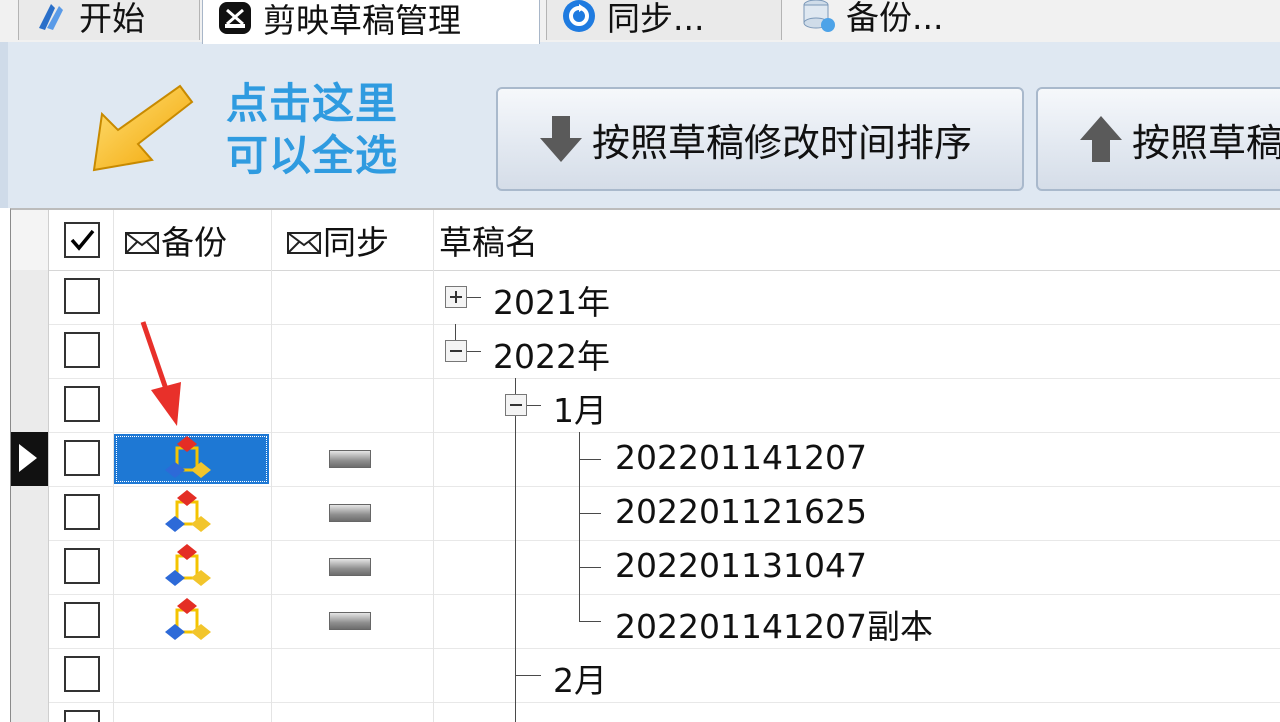 The image size is (1280, 722). I want to click on hint-line-1: 点击这里, so click(312, 103).